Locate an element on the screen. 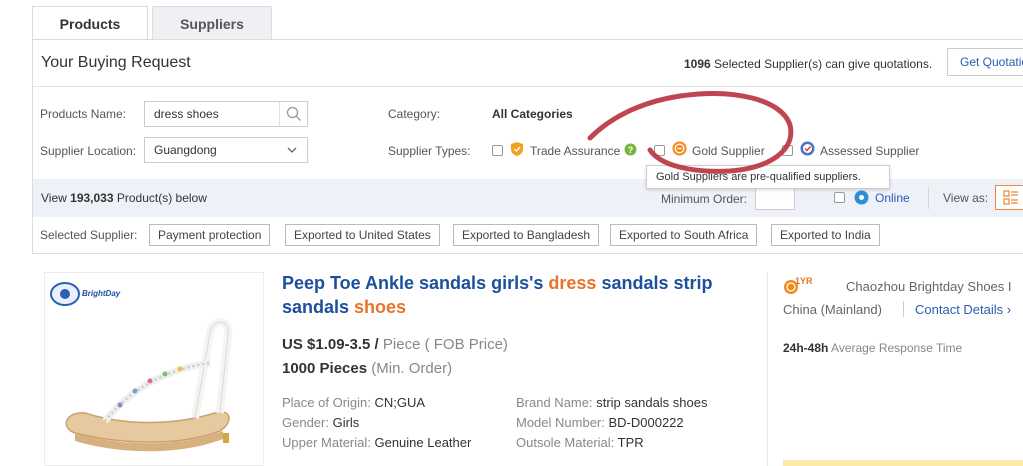 Image resolution: width=1023 pixels, height=466 pixels. attr-upper-material: Upper Material: Genuine Leather is located at coordinates (376, 442).